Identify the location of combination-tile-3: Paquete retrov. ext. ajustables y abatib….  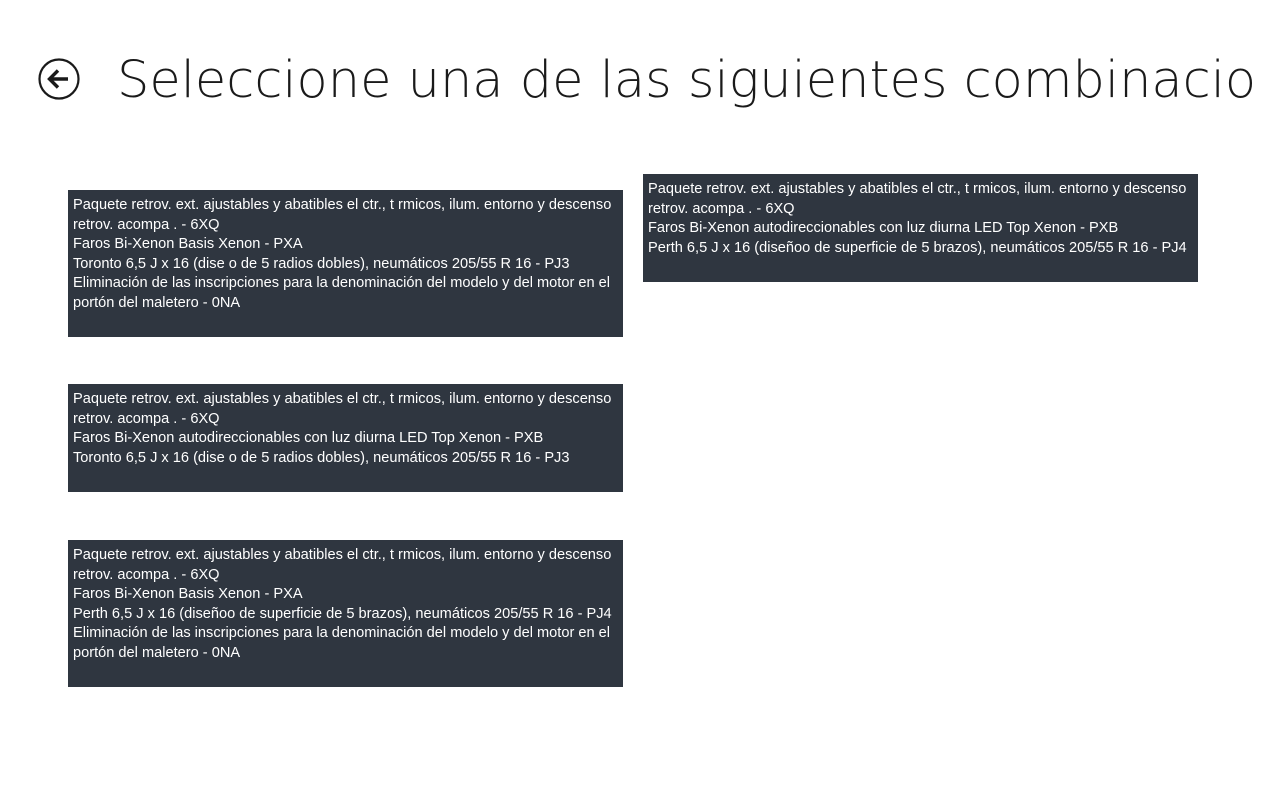
(345, 613).